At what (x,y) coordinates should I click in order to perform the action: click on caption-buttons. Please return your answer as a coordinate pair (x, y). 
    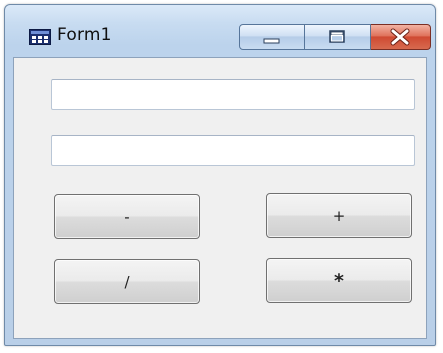
    Looking at the image, I should click on (335, 37).